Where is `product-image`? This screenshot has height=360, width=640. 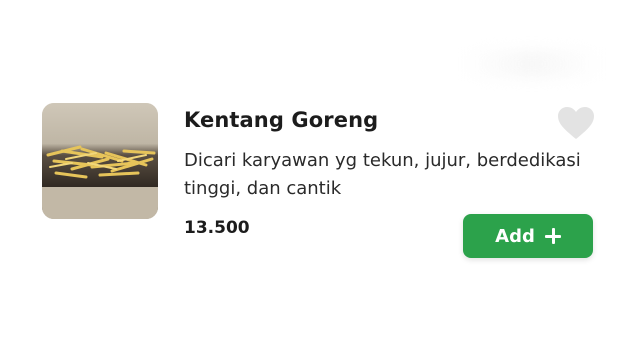
product-image is located at coordinates (100, 161).